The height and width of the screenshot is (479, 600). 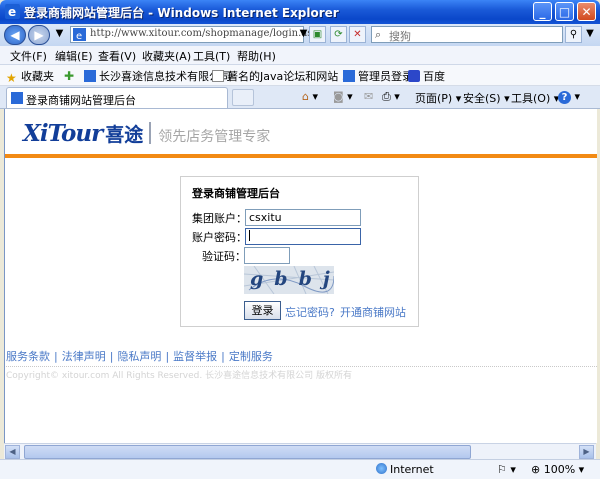 I want to click on protected-mode: ⚐ ▾, so click(x=506, y=469).